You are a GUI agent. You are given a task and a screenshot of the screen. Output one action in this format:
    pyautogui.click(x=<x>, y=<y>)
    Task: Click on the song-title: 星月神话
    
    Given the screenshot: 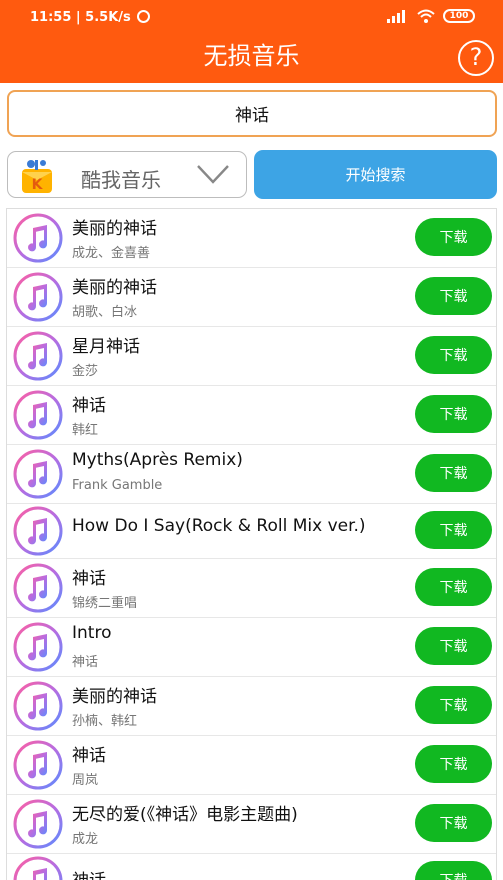 What is the action you would take?
    pyautogui.click(x=106, y=347)
    